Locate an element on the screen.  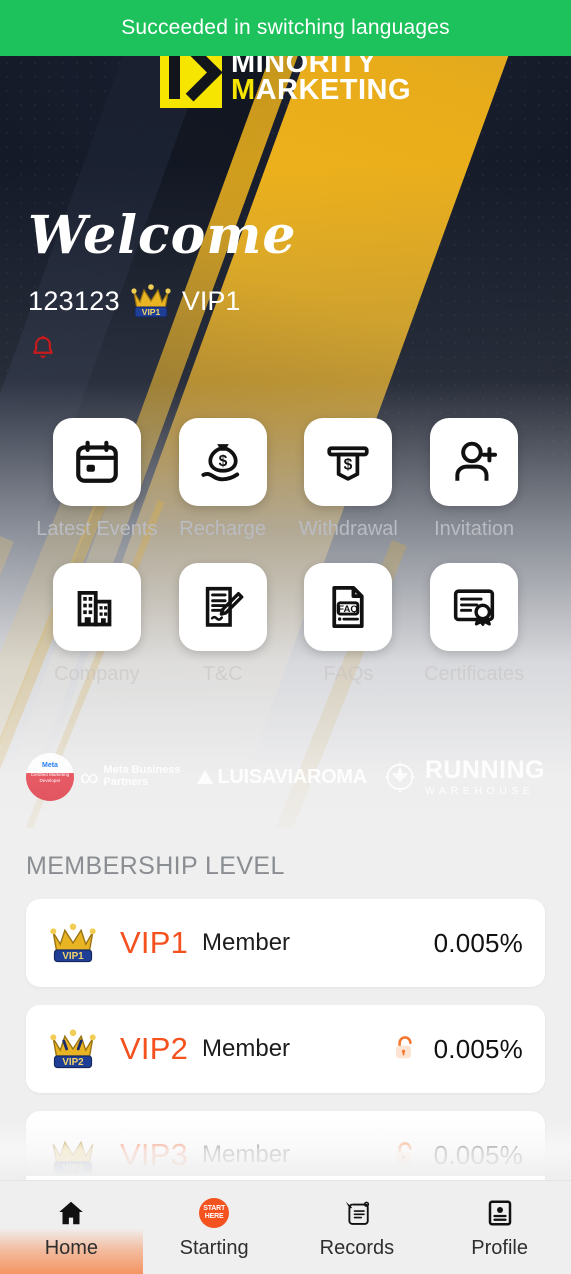
meta-business-wordmark: ∞ Meta Business Partners is located at coordinates (130, 777).